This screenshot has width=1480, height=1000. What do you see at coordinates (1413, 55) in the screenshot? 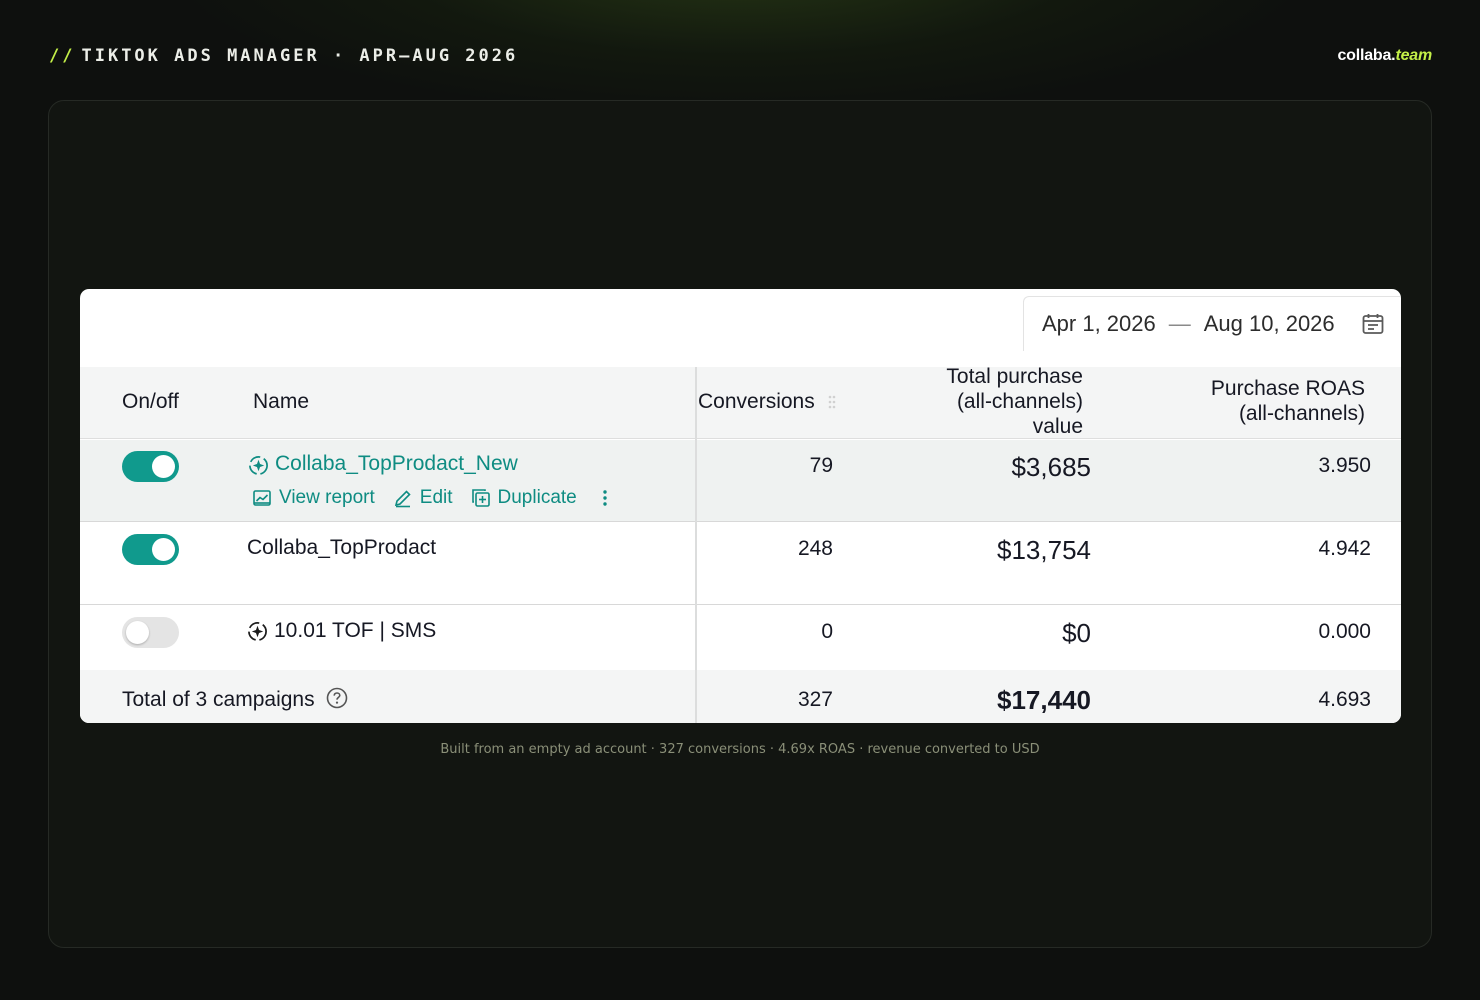
I see `brand-accent: team` at bounding box center [1413, 55].